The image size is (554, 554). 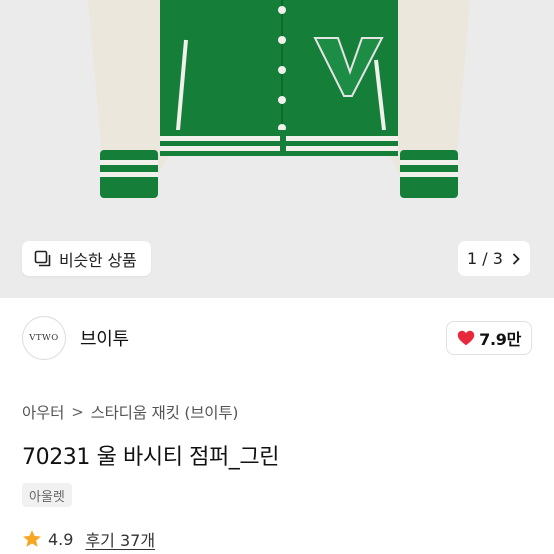 I want to click on rating-score: 4.9, so click(x=61, y=539).